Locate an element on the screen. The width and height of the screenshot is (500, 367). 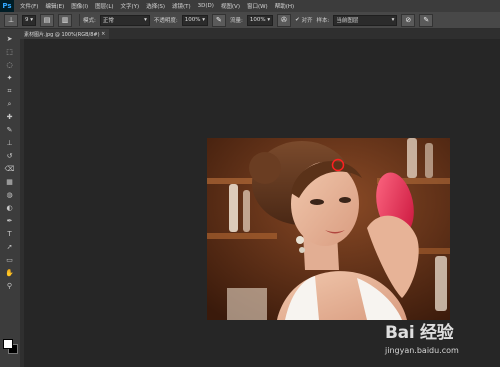
airbrush-icon: ✇ is located at coordinates (284, 20).